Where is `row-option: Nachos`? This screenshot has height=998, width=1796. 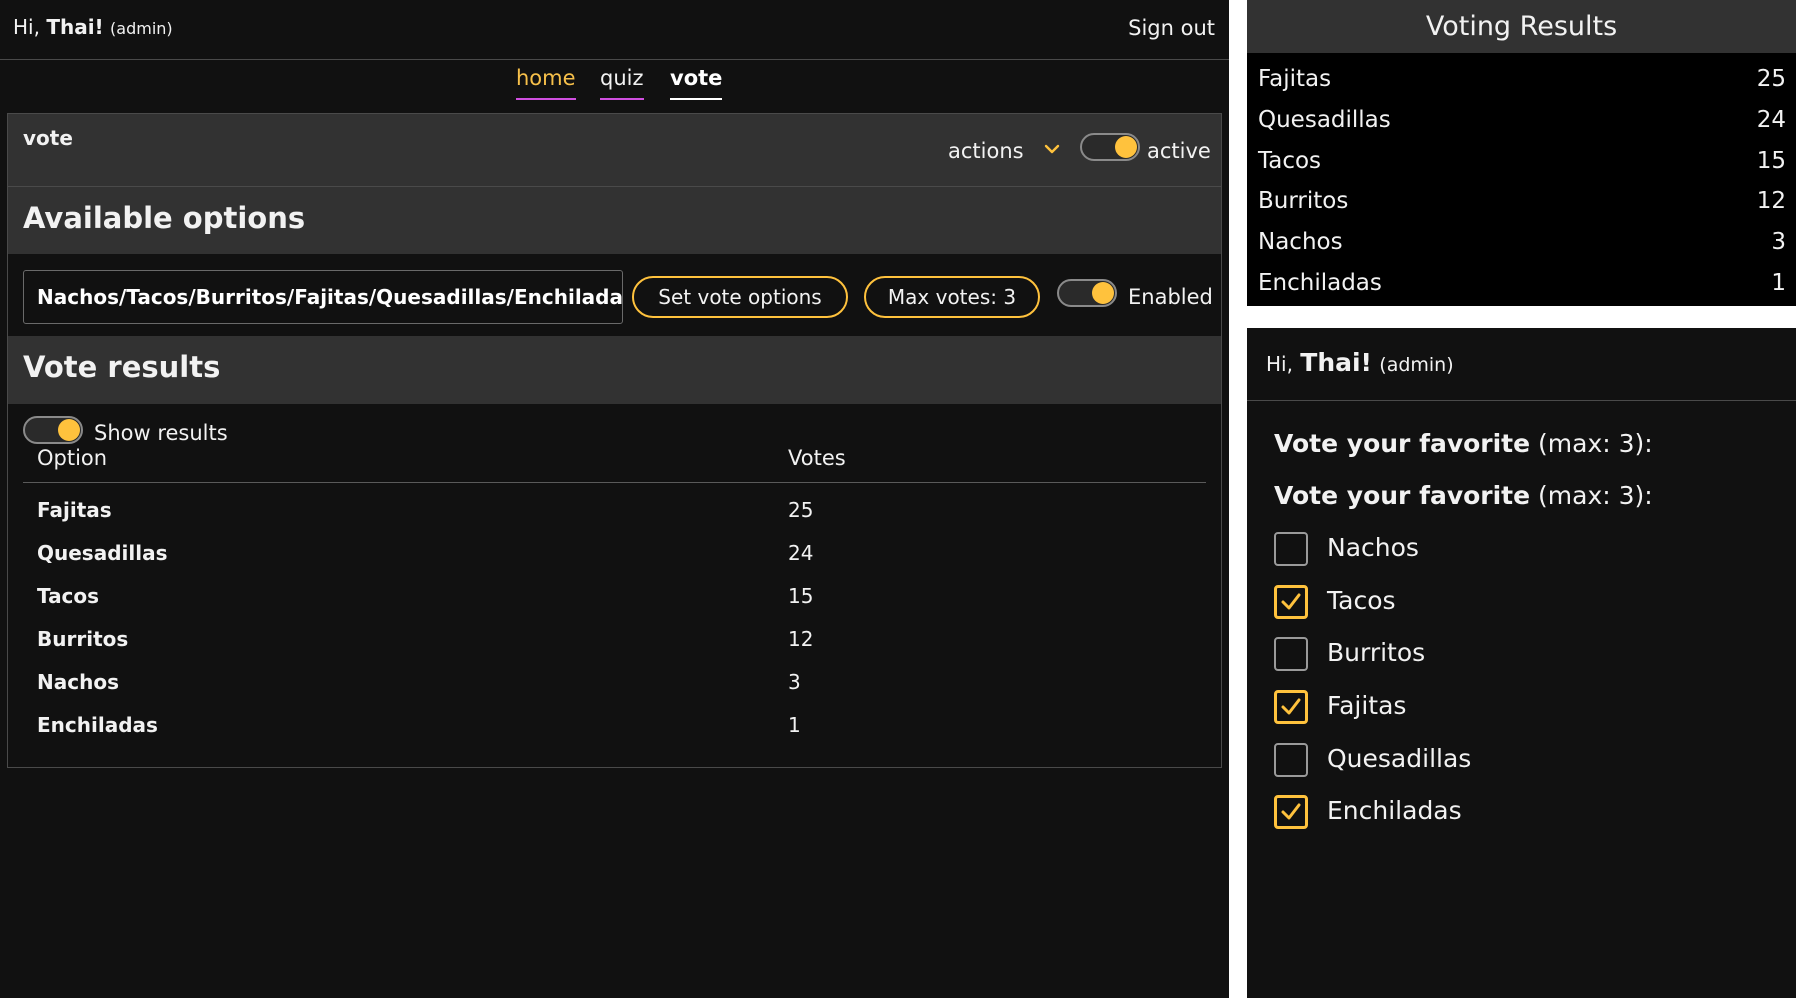
row-option: Nachos is located at coordinates (78, 682).